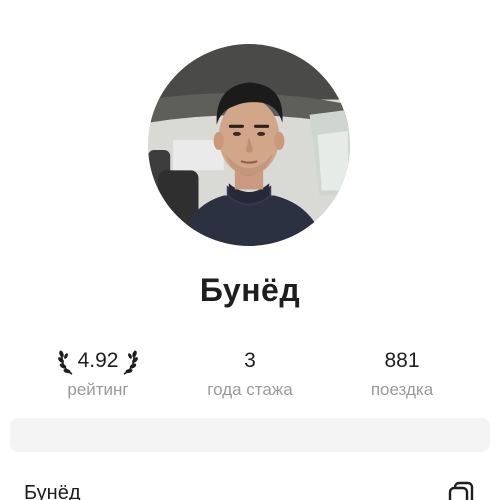 The image size is (500, 500). Describe the element at coordinates (250, 374) in the screenshot. I see `stat-experience: 3 года стажа` at that location.